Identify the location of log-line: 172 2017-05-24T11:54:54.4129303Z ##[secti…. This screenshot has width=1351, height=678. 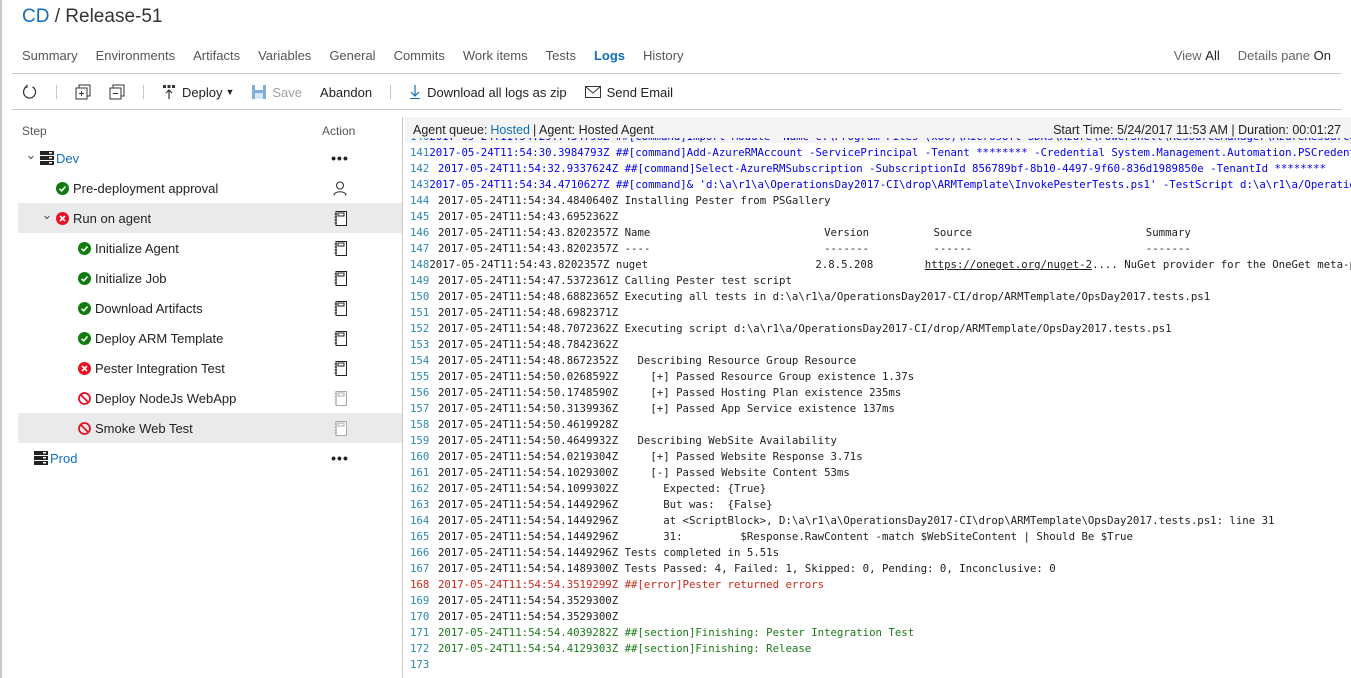
(880, 649).